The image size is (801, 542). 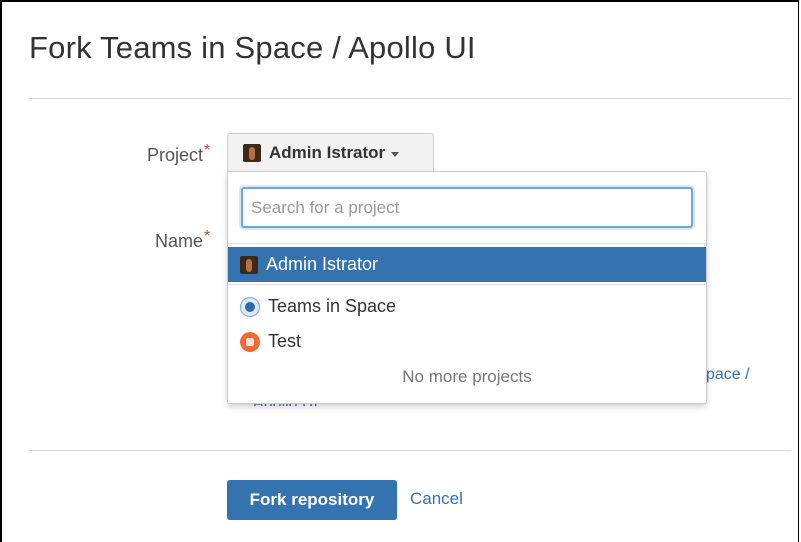 I want to click on no-more-projects-text: No more projects, so click(x=467, y=376).